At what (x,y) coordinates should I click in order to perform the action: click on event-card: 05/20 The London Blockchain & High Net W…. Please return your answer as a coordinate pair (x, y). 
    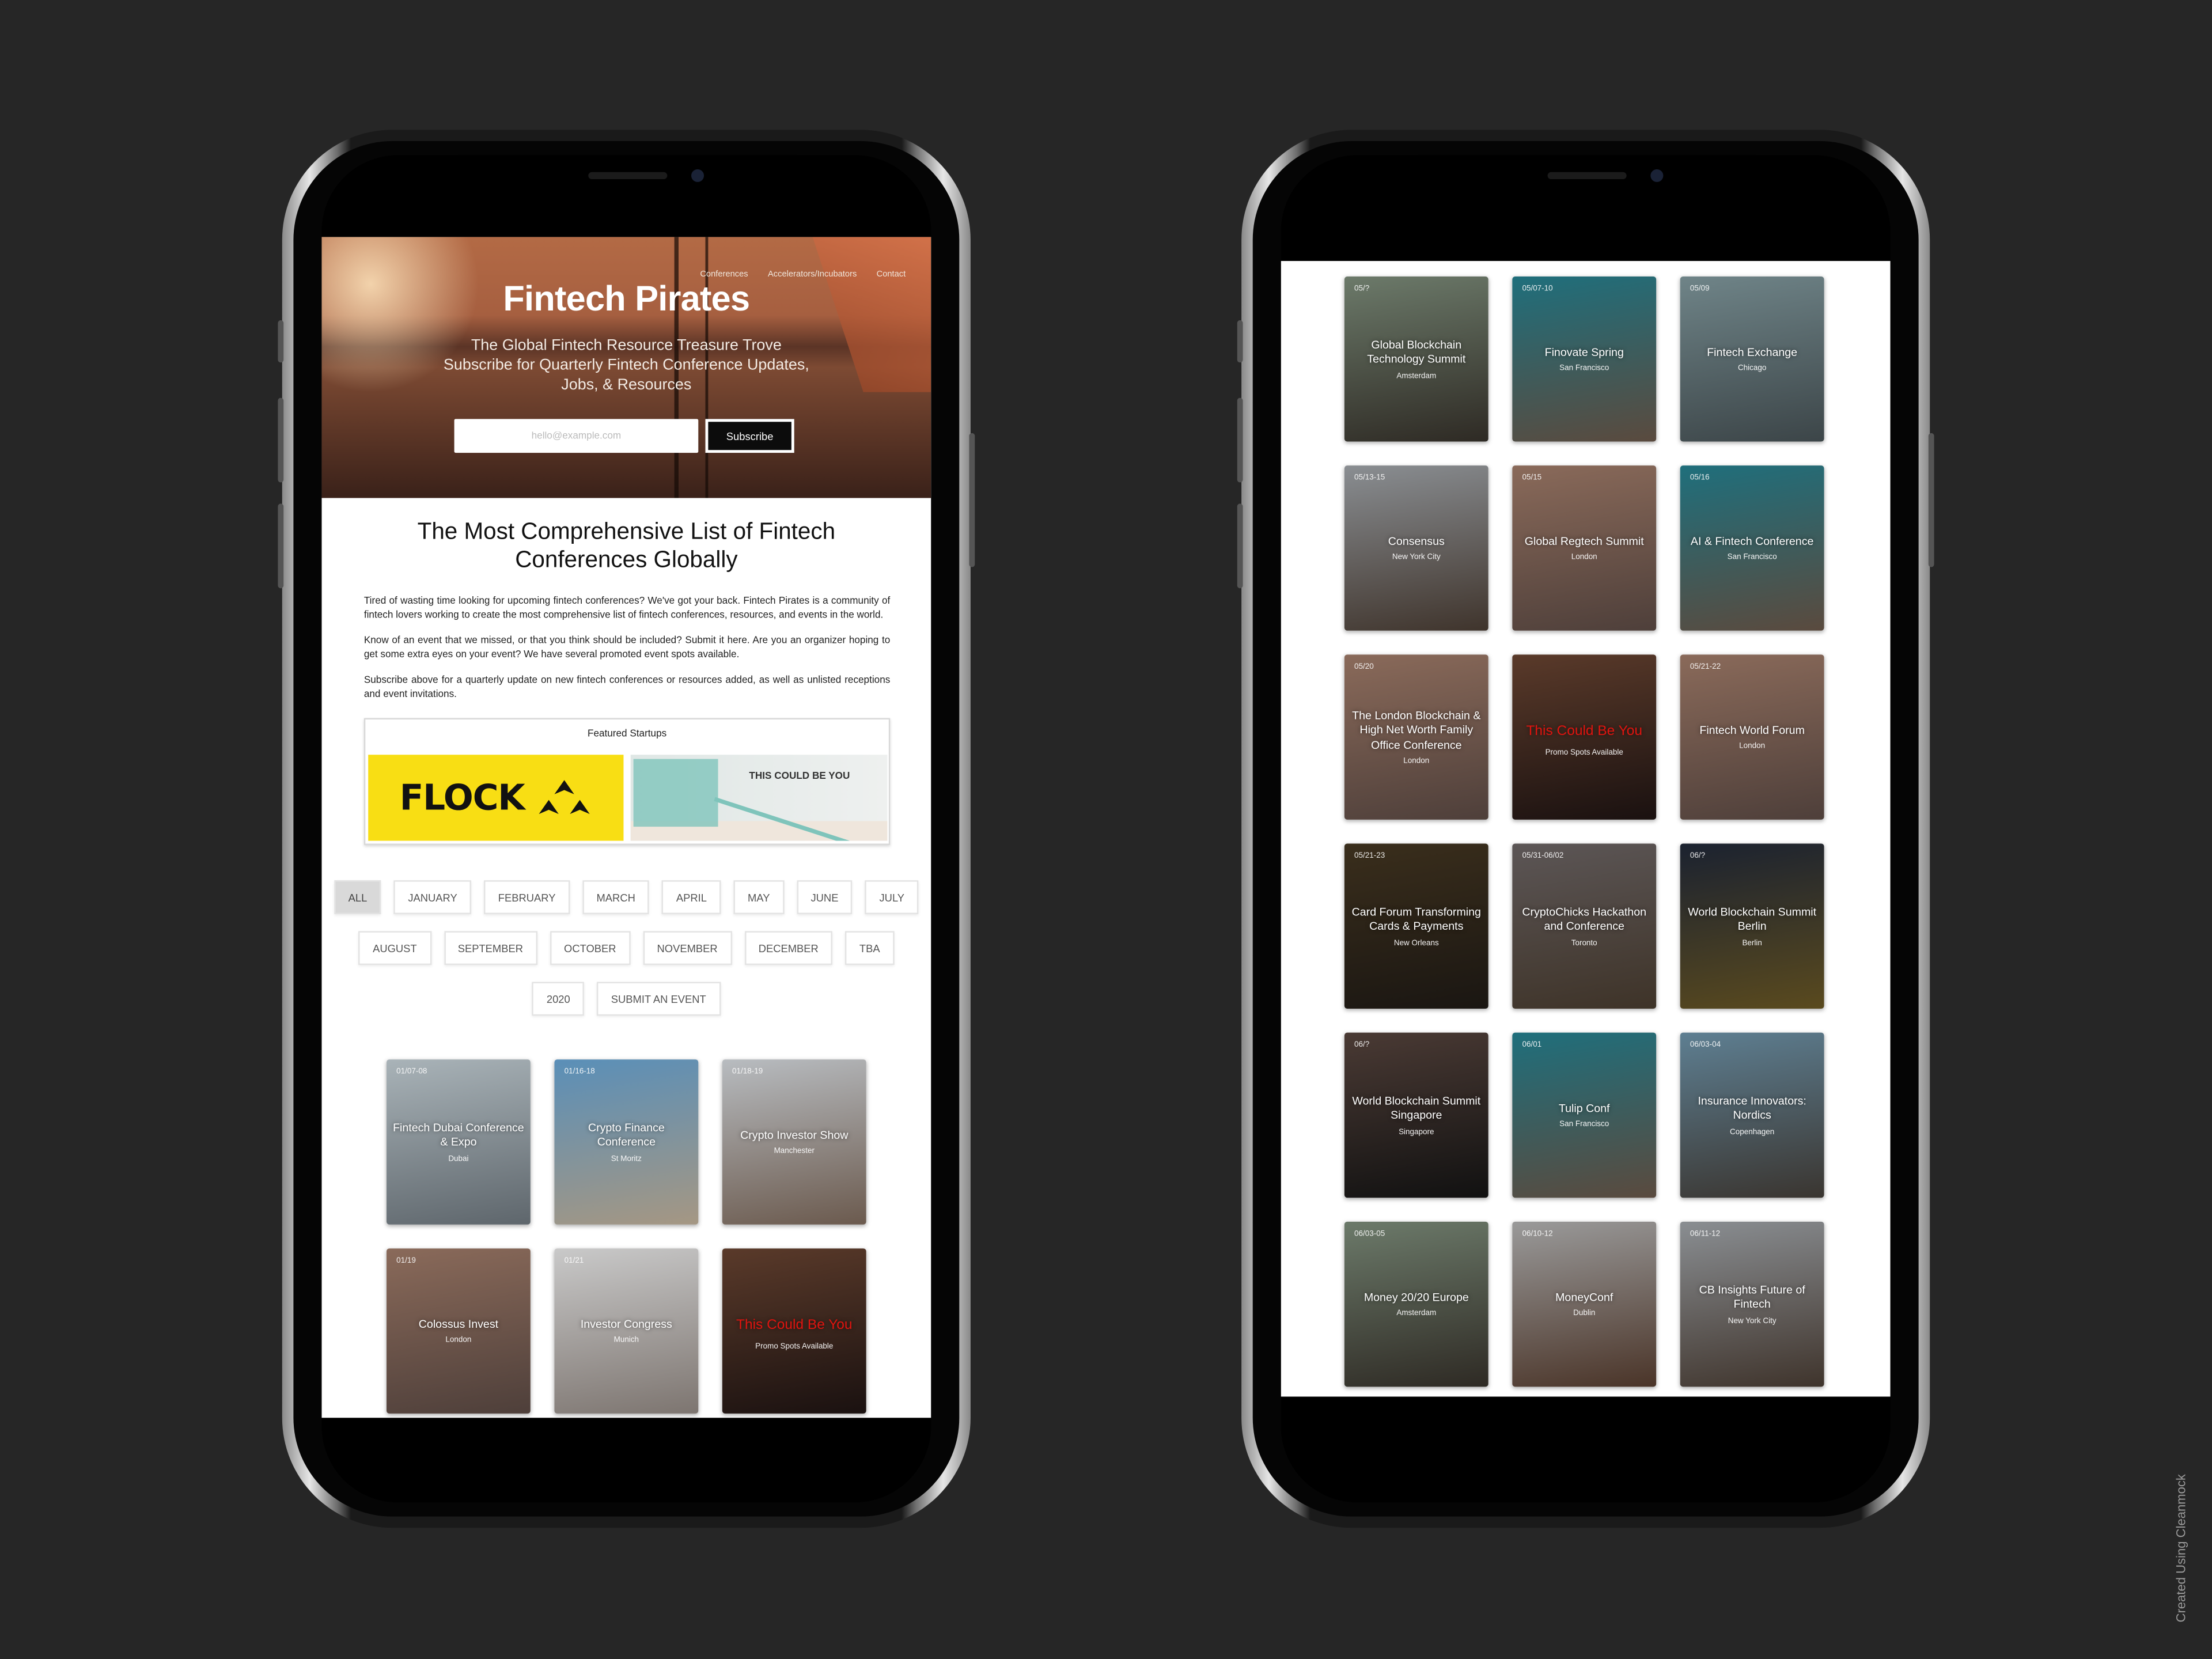
    Looking at the image, I should click on (1416, 737).